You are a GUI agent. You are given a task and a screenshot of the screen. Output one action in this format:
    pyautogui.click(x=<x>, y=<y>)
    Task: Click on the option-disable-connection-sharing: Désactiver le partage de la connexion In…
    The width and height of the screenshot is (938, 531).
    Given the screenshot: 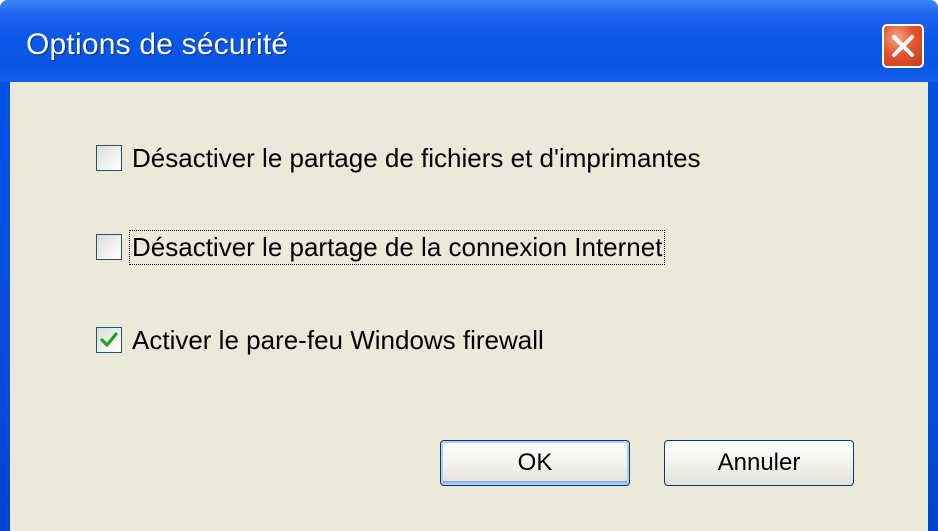 What is the action you would take?
    pyautogui.click(x=381, y=247)
    